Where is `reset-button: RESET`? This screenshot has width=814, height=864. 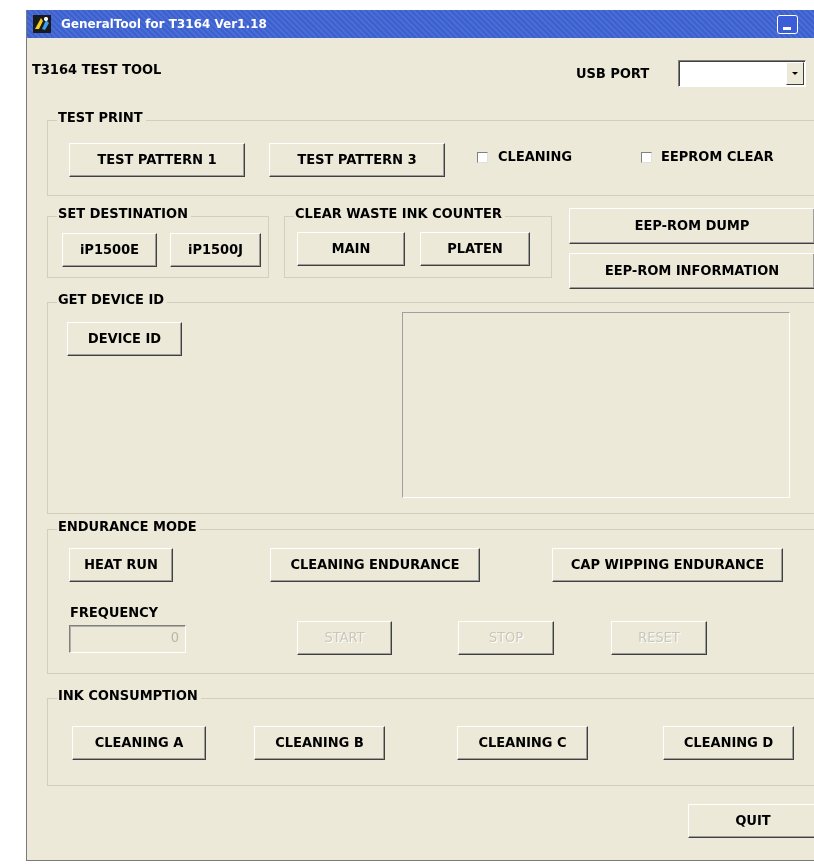
reset-button: RESET is located at coordinates (659, 638).